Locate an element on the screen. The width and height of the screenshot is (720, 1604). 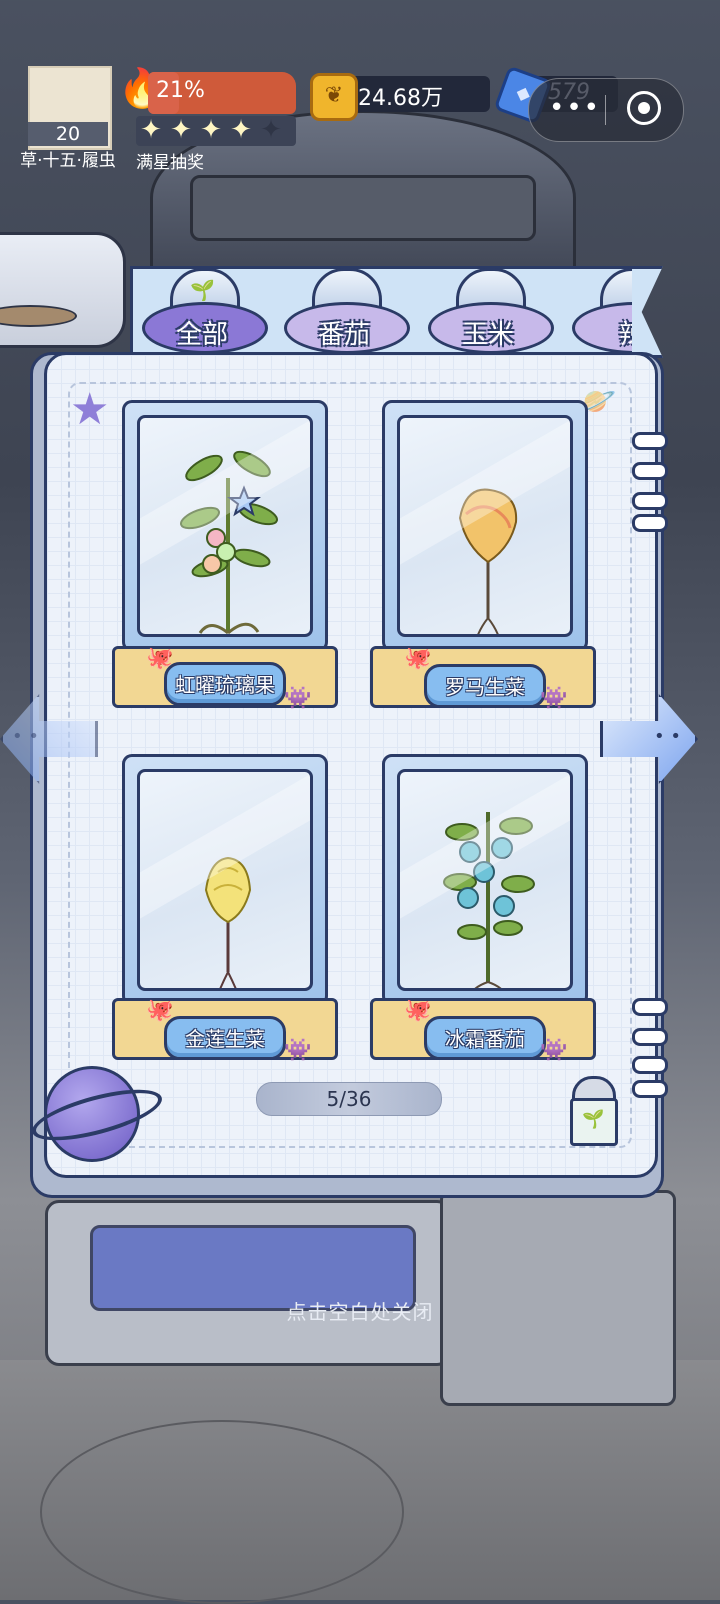
sprout-icon: 🌱 is located at coordinates (202, 290).